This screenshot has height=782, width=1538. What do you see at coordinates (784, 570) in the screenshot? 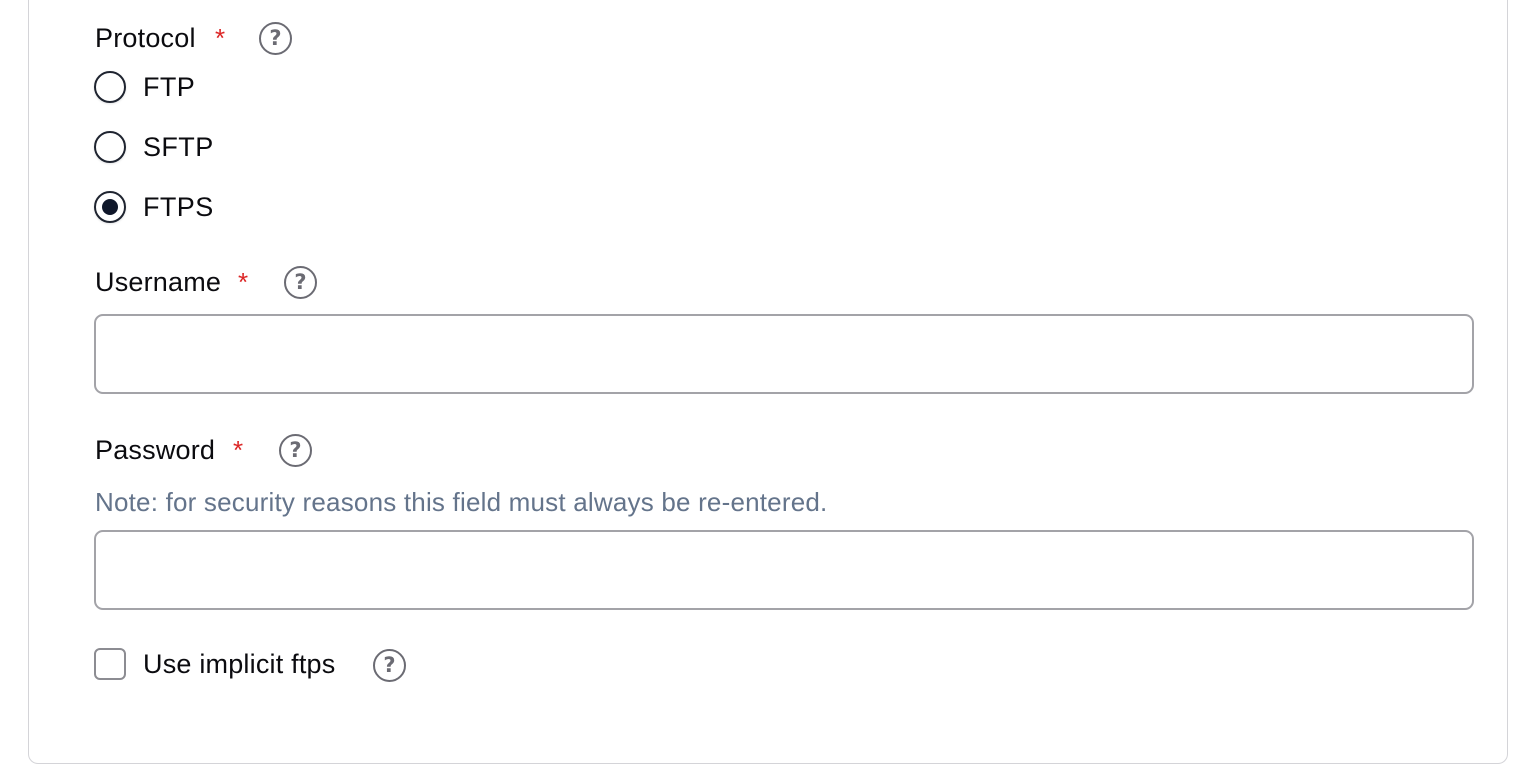
I see `password-input` at bounding box center [784, 570].